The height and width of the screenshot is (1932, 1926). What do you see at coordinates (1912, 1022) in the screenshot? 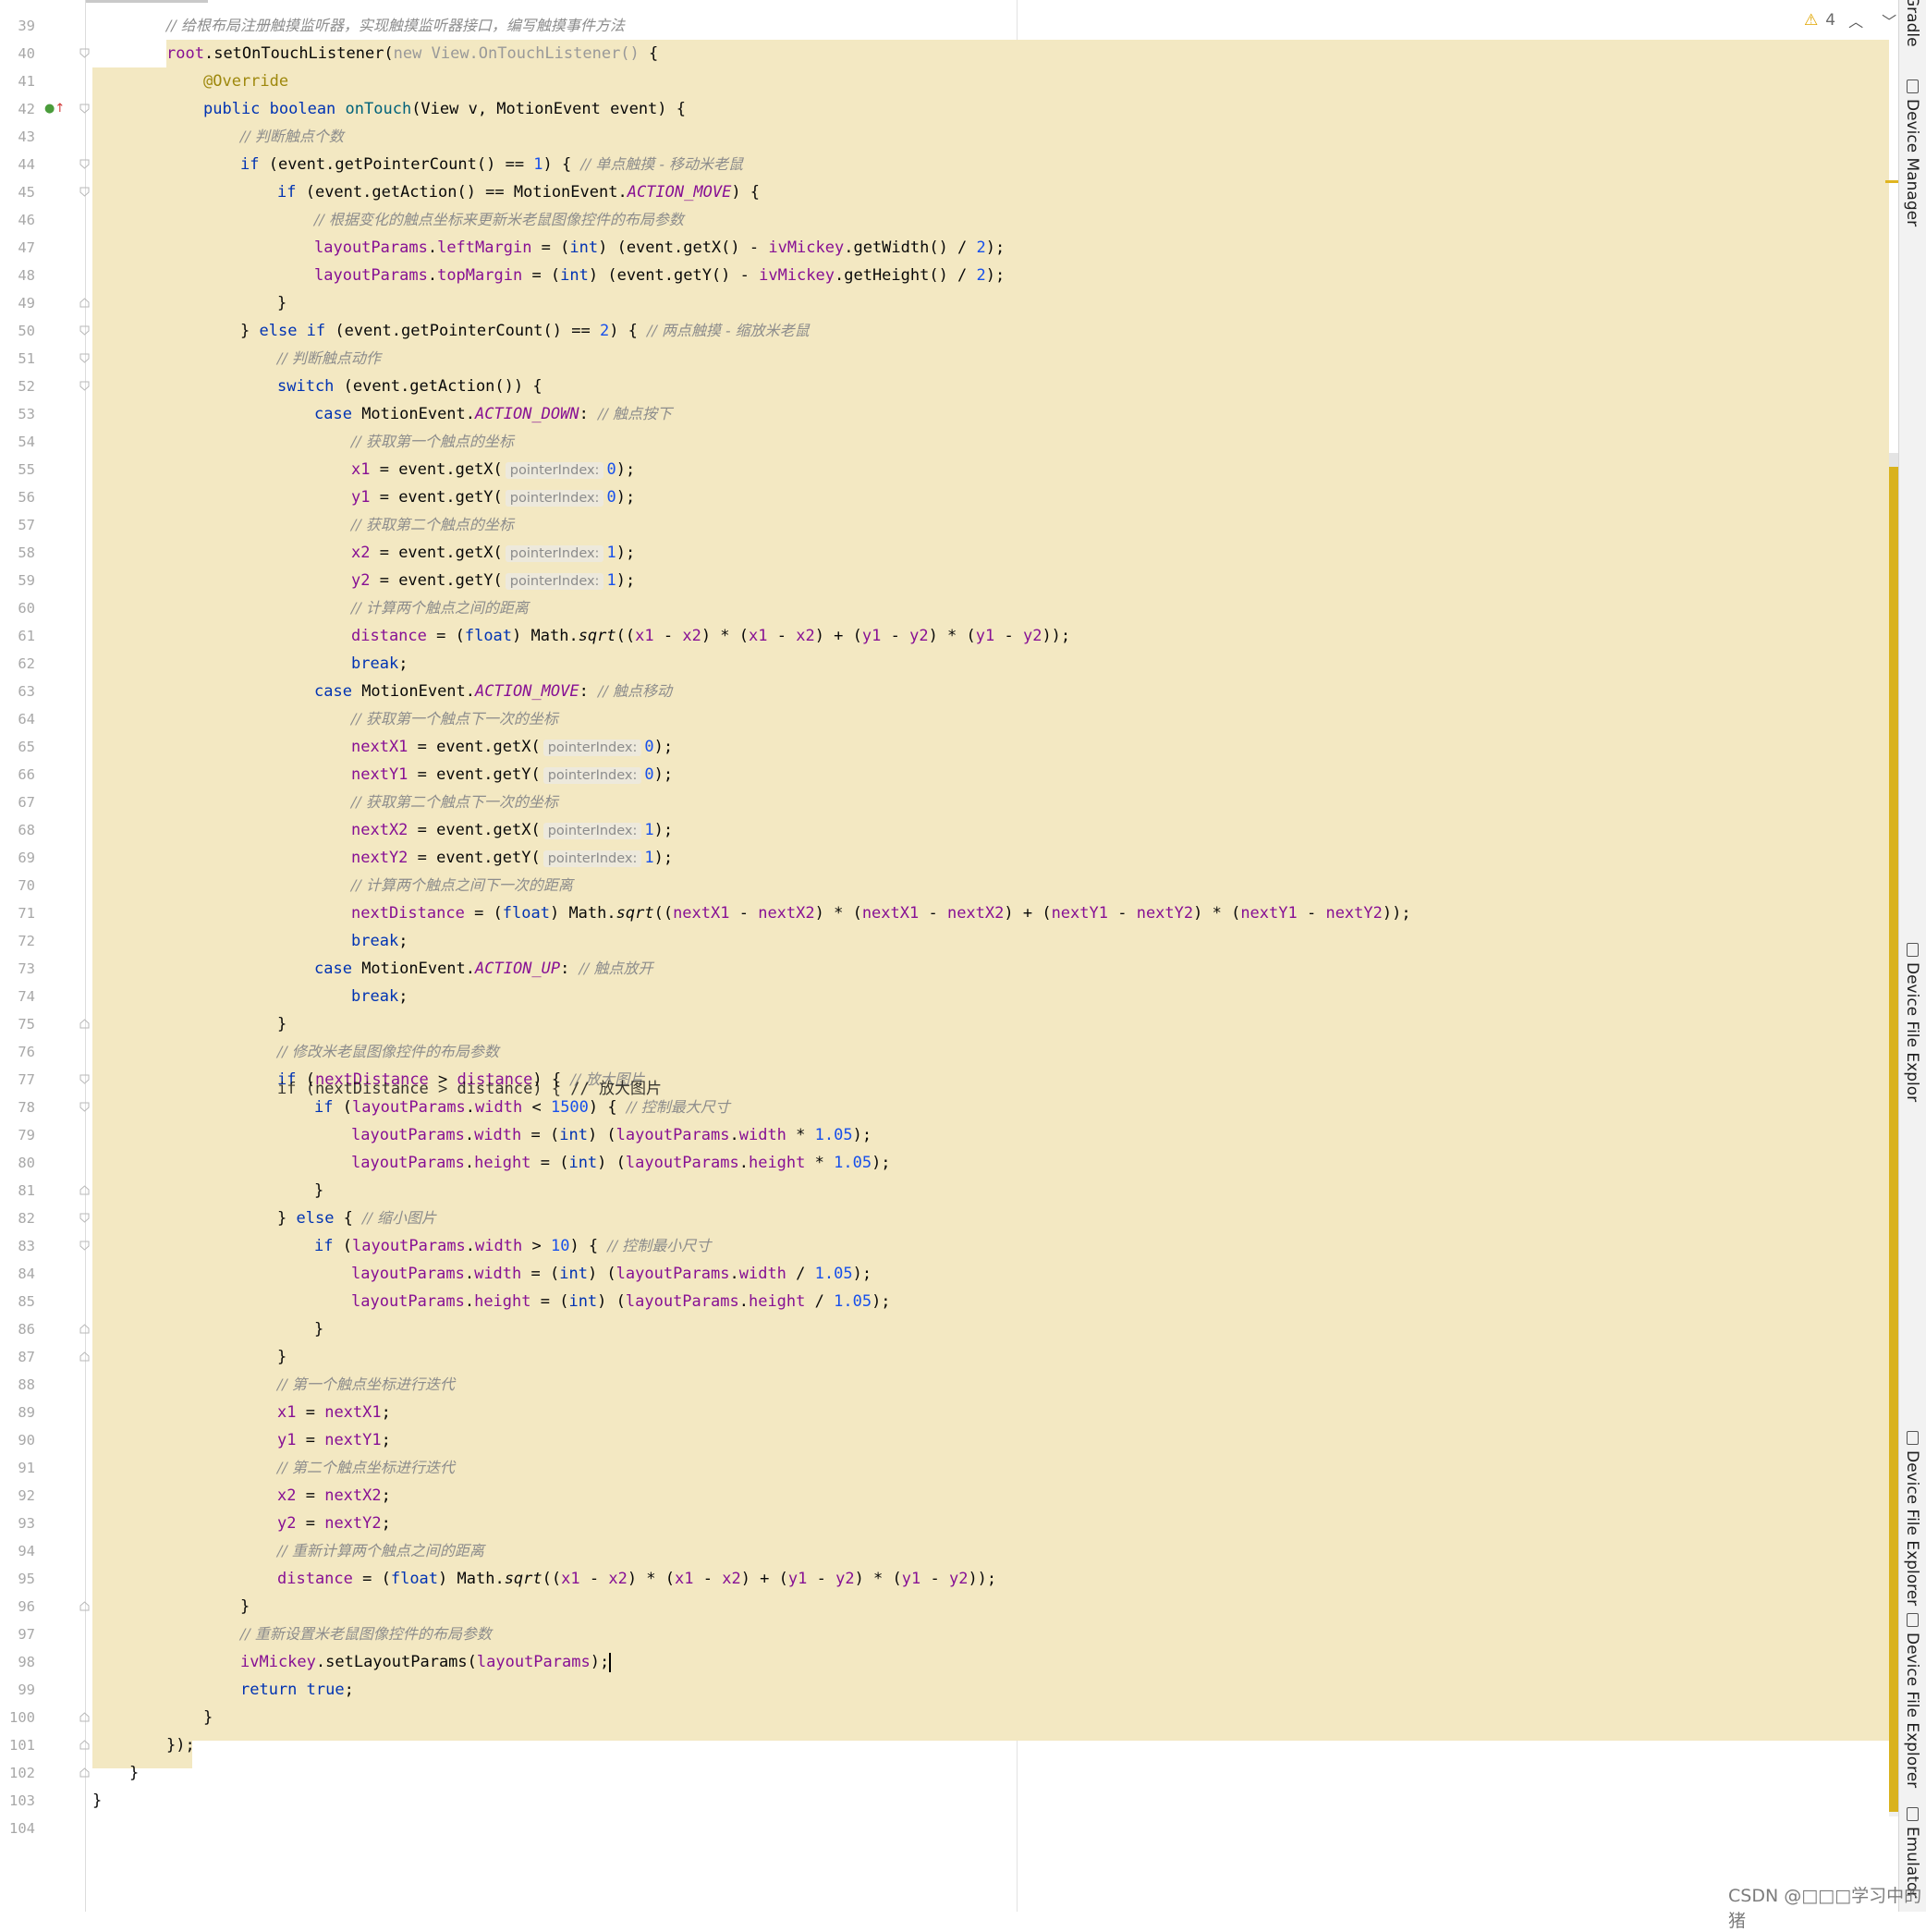
I see `tab-device-file-explorer-1: Device File Explor` at bounding box center [1912, 1022].